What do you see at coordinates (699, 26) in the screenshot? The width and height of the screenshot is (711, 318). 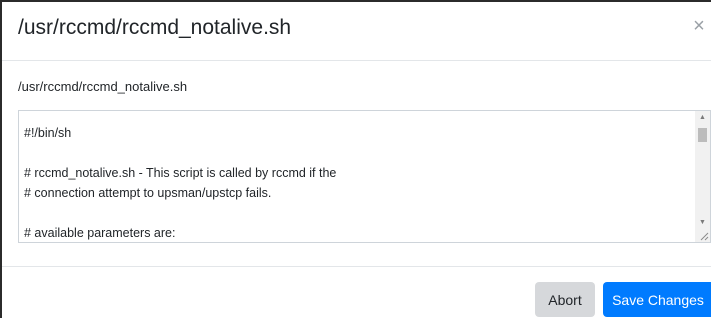 I see `close-button: ×` at bounding box center [699, 26].